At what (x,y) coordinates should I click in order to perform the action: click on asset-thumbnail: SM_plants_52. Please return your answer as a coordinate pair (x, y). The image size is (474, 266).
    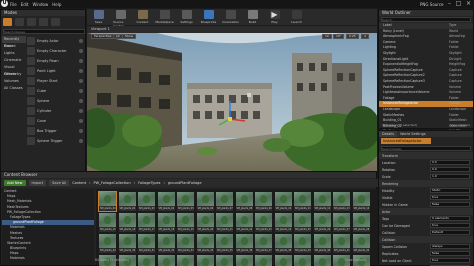
    Looking at the image, I should click on (283, 260).